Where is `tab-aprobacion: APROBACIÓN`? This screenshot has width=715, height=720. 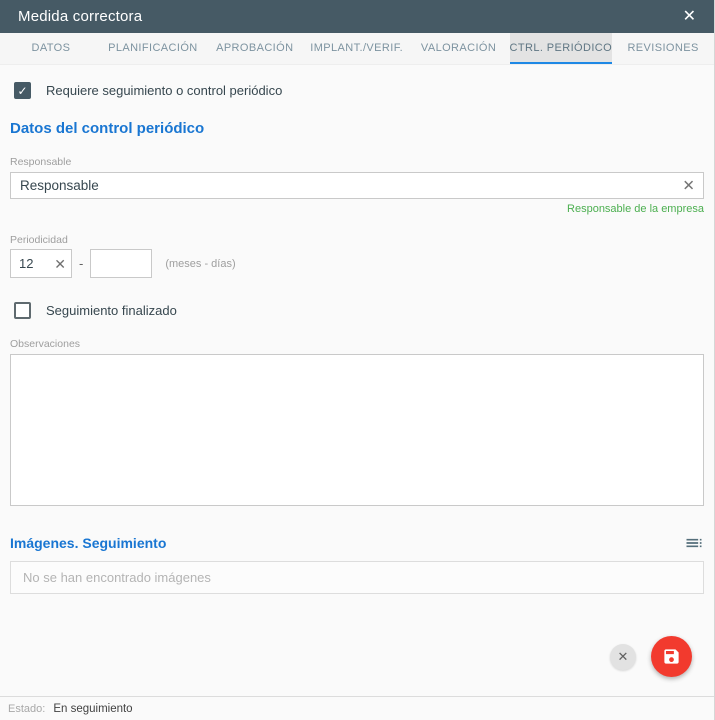
tab-aprobacion: APROBACIÓN is located at coordinates (255, 48).